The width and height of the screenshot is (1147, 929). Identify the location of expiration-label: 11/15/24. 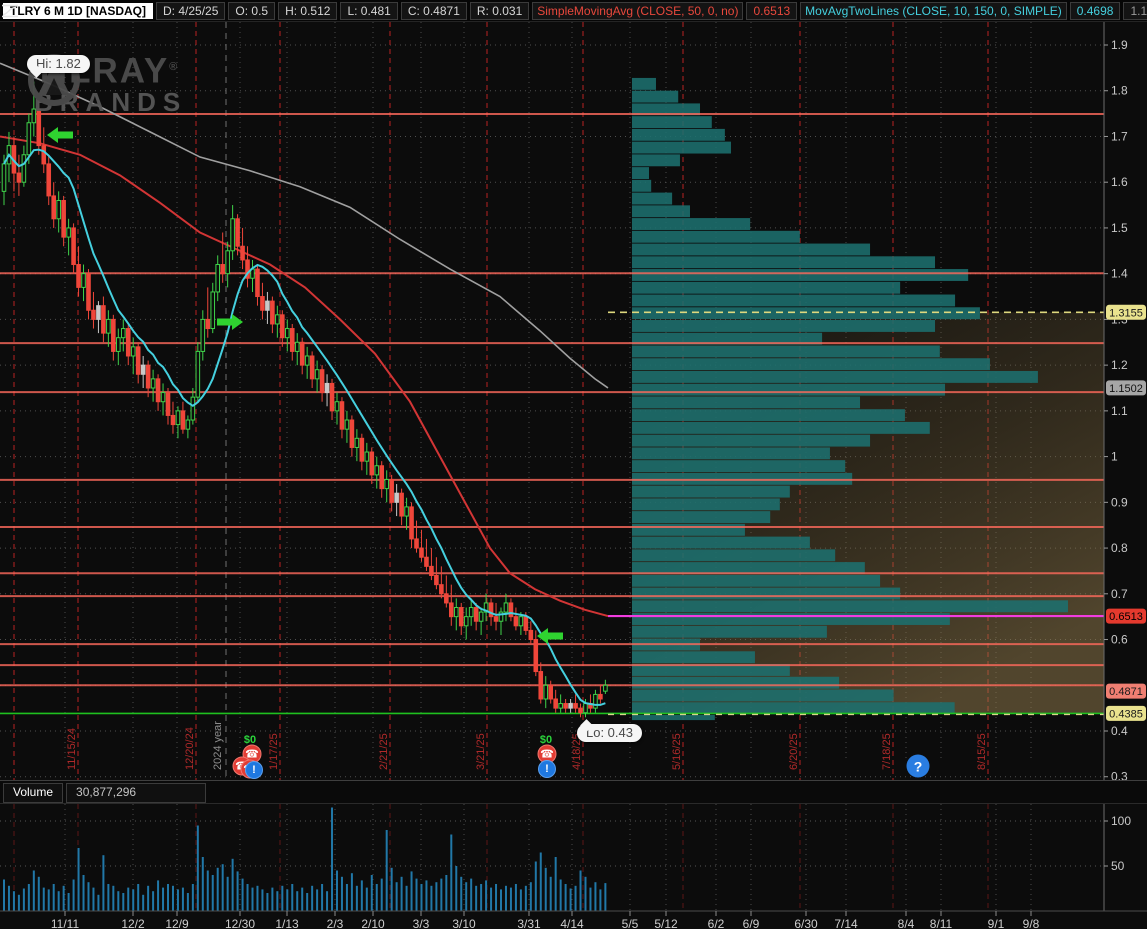
(72, 749).